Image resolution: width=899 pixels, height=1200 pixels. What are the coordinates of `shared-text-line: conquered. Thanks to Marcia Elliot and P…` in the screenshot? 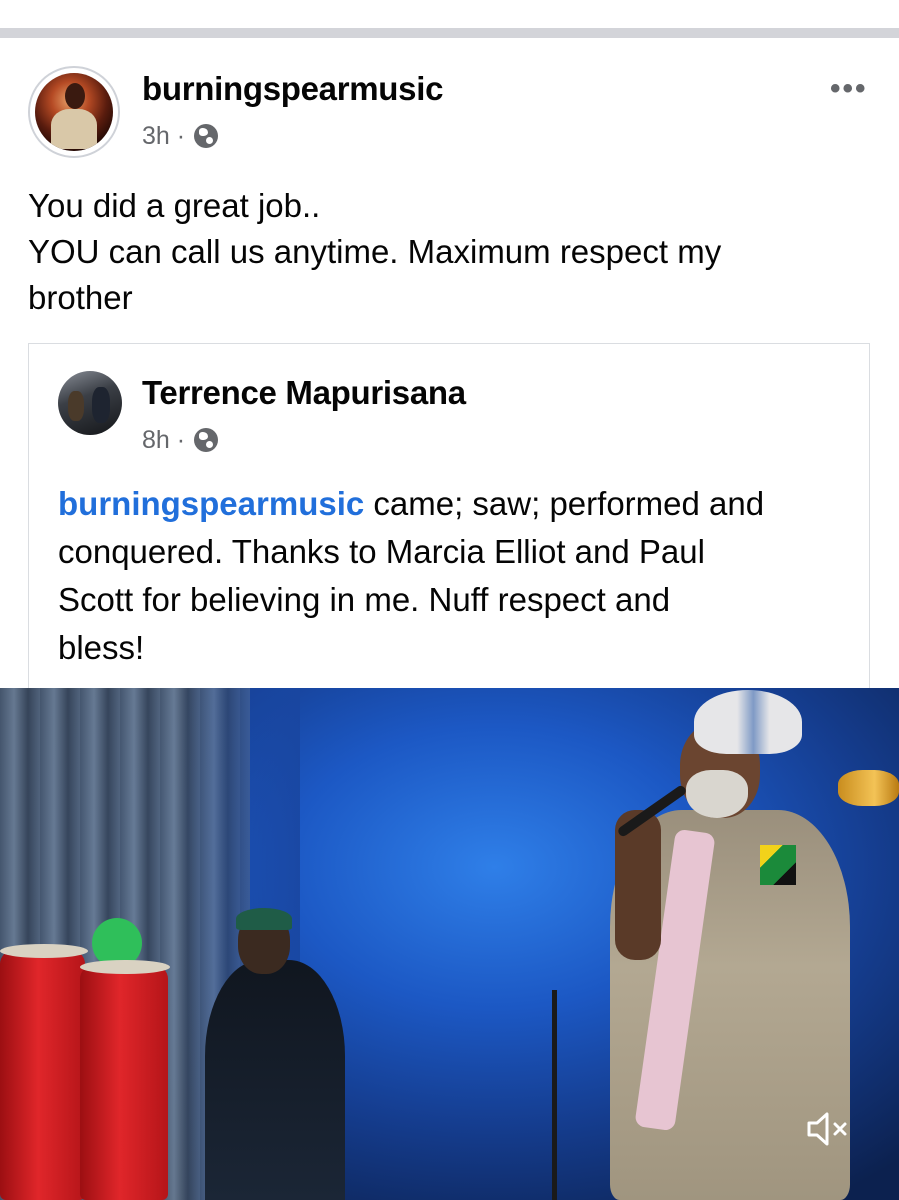 It's located at (381, 551).